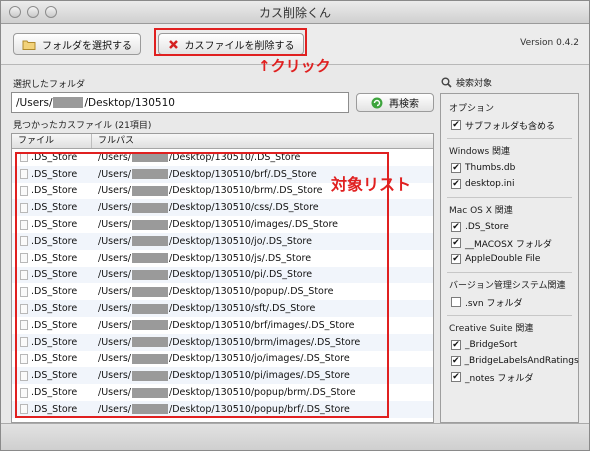 The width and height of the screenshot is (590, 451). Describe the element at coordinates (82, 126) in the screenshot. I see `found-files-label: 見つかったカスファイル (21項目)` at that location.